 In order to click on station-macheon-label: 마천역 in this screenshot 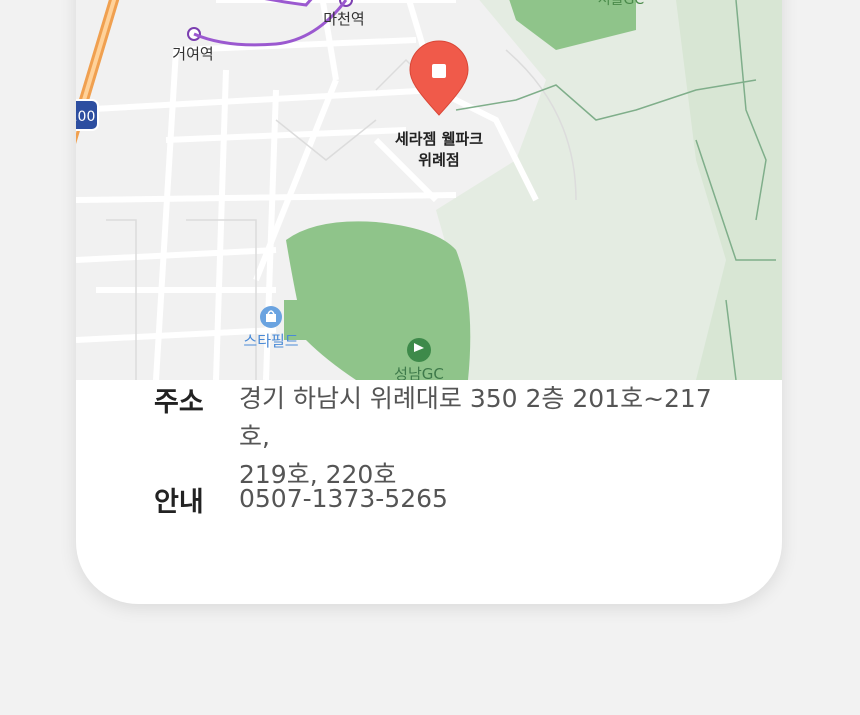, I will do `click(343, 19)`.